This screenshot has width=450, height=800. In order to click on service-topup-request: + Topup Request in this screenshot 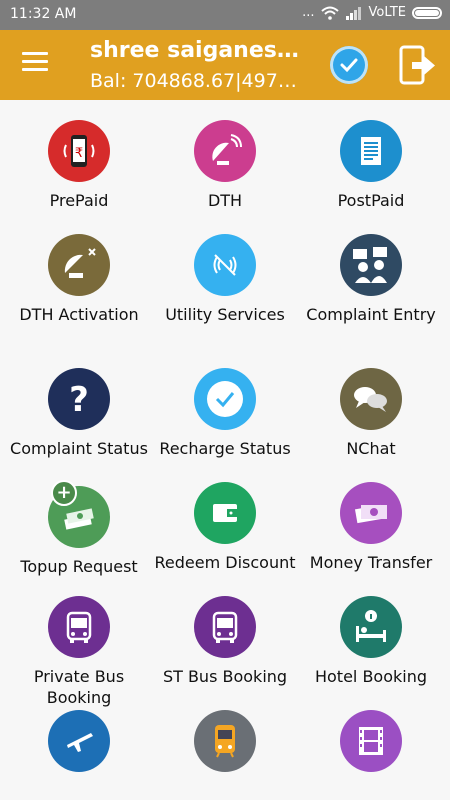, I will do `click(79, 528)`.